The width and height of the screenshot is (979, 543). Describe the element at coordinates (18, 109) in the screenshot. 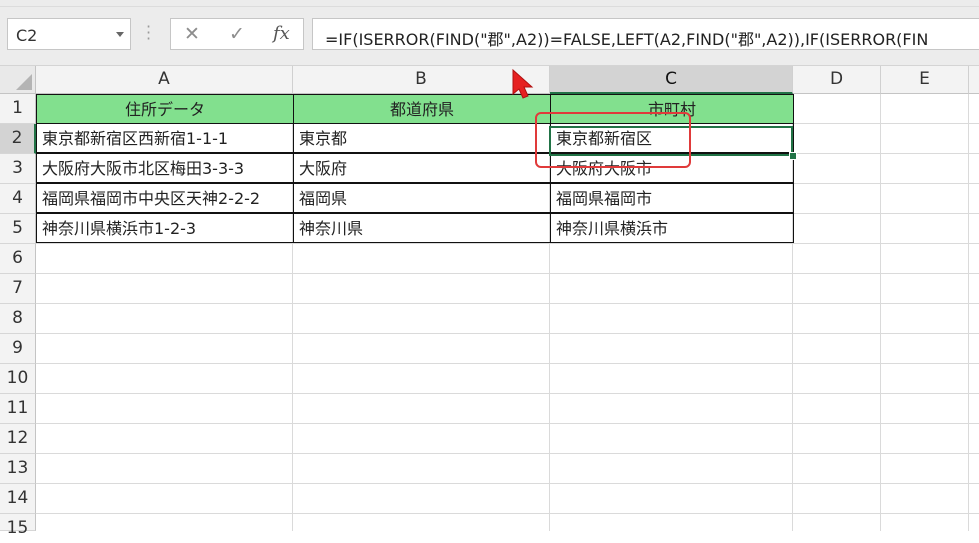

I see `row-header-1: 1` at that location.